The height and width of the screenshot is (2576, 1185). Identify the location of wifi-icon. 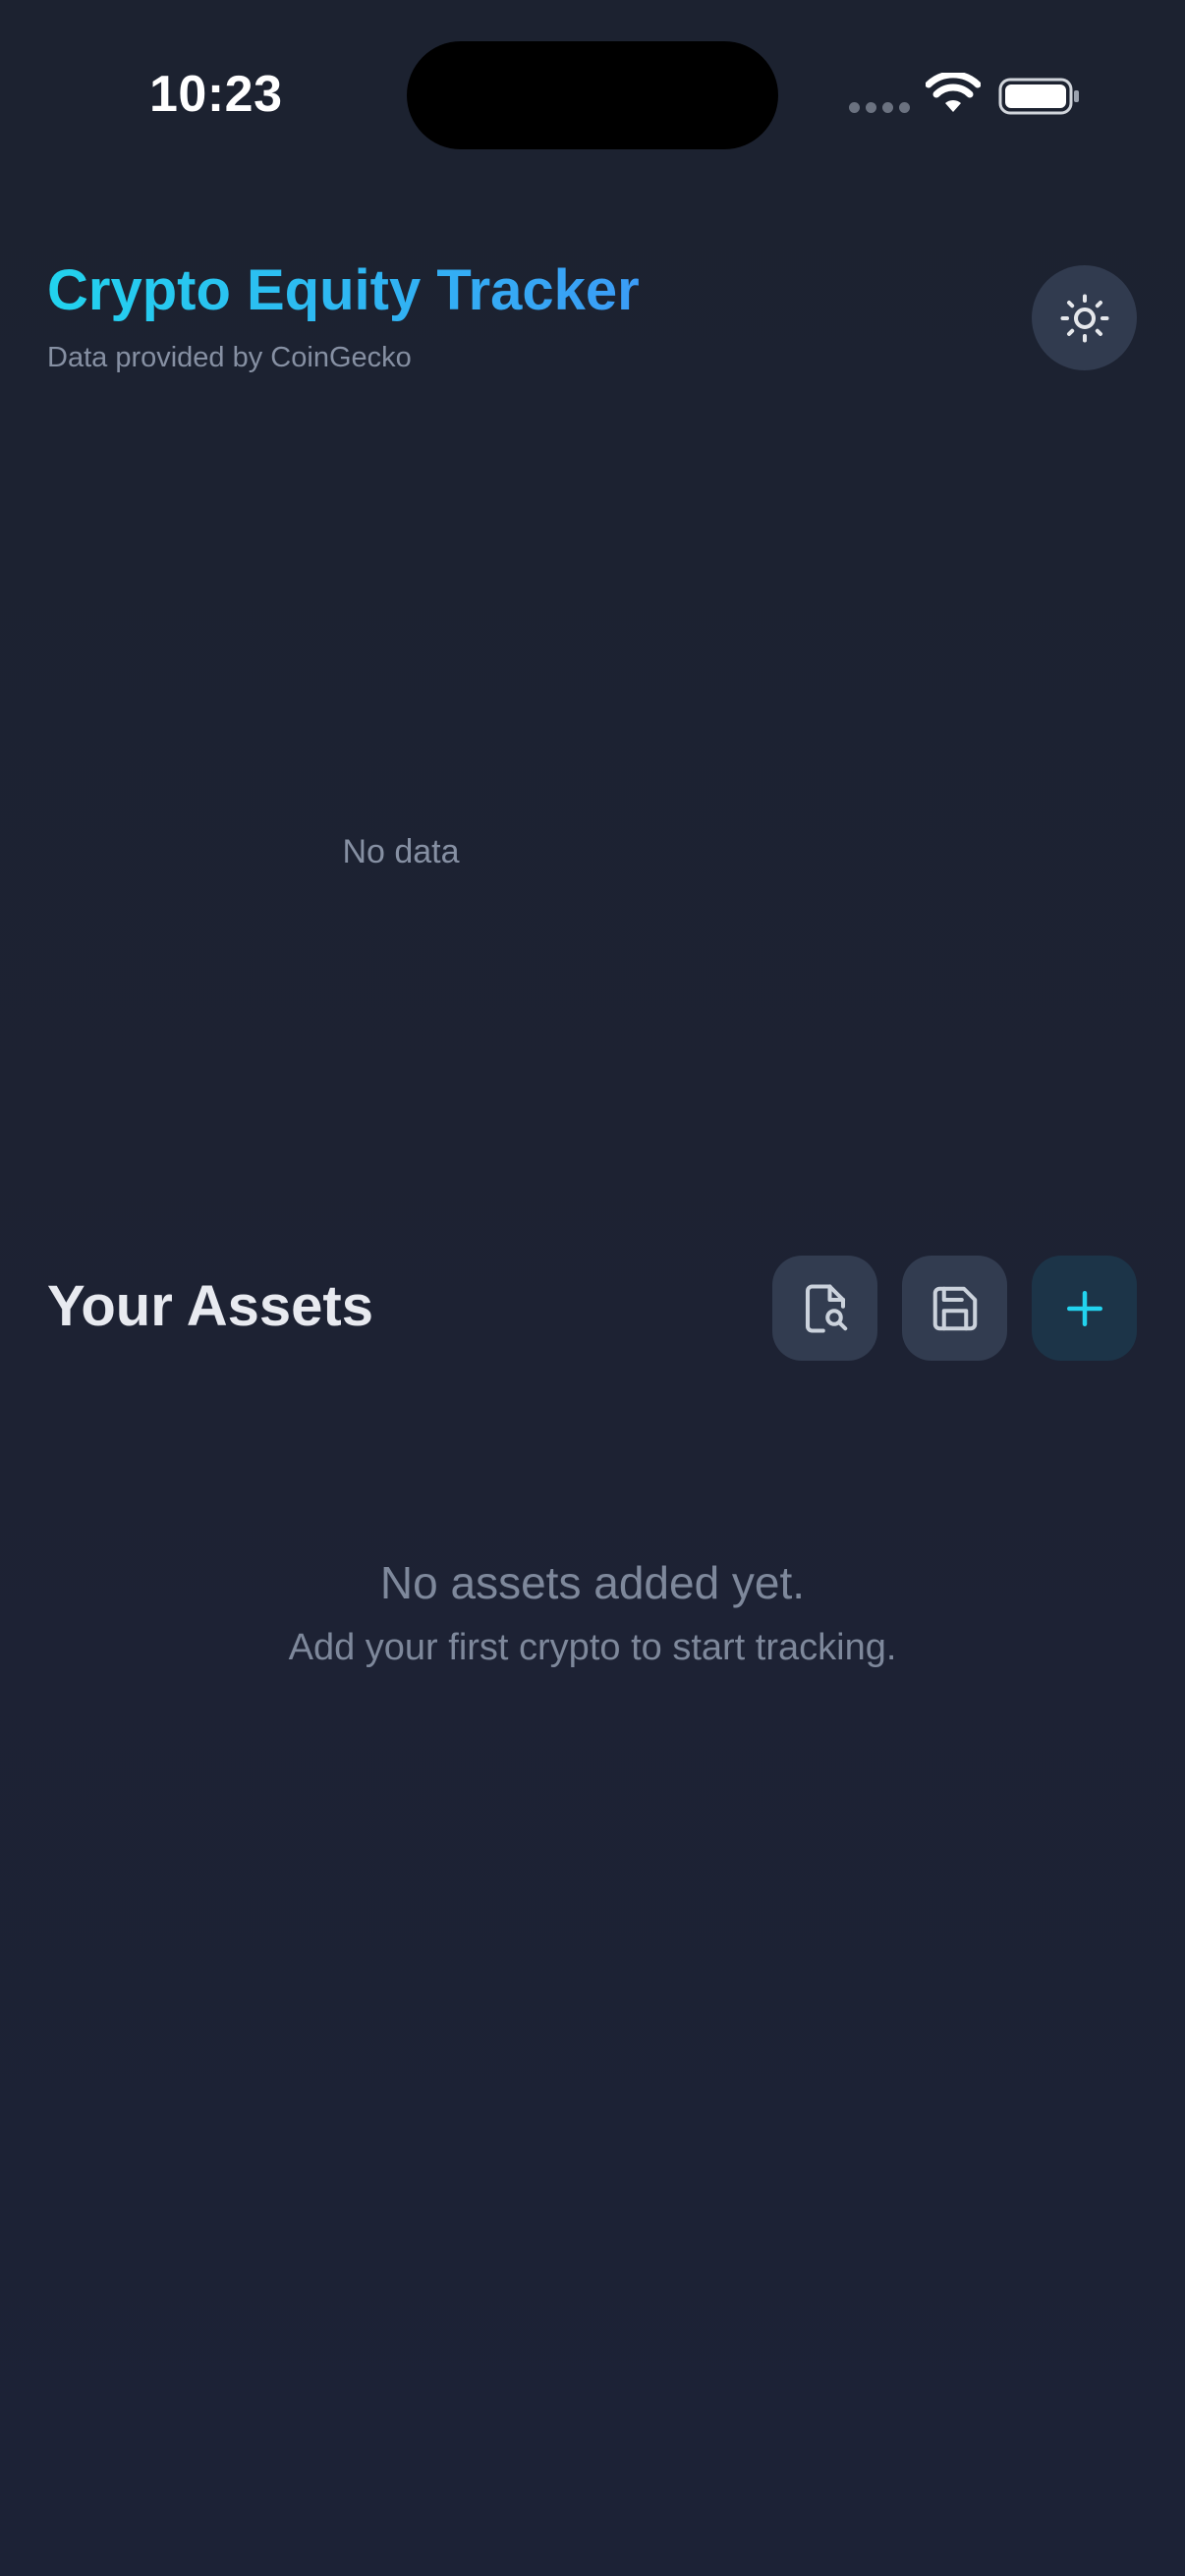
(954, 92).